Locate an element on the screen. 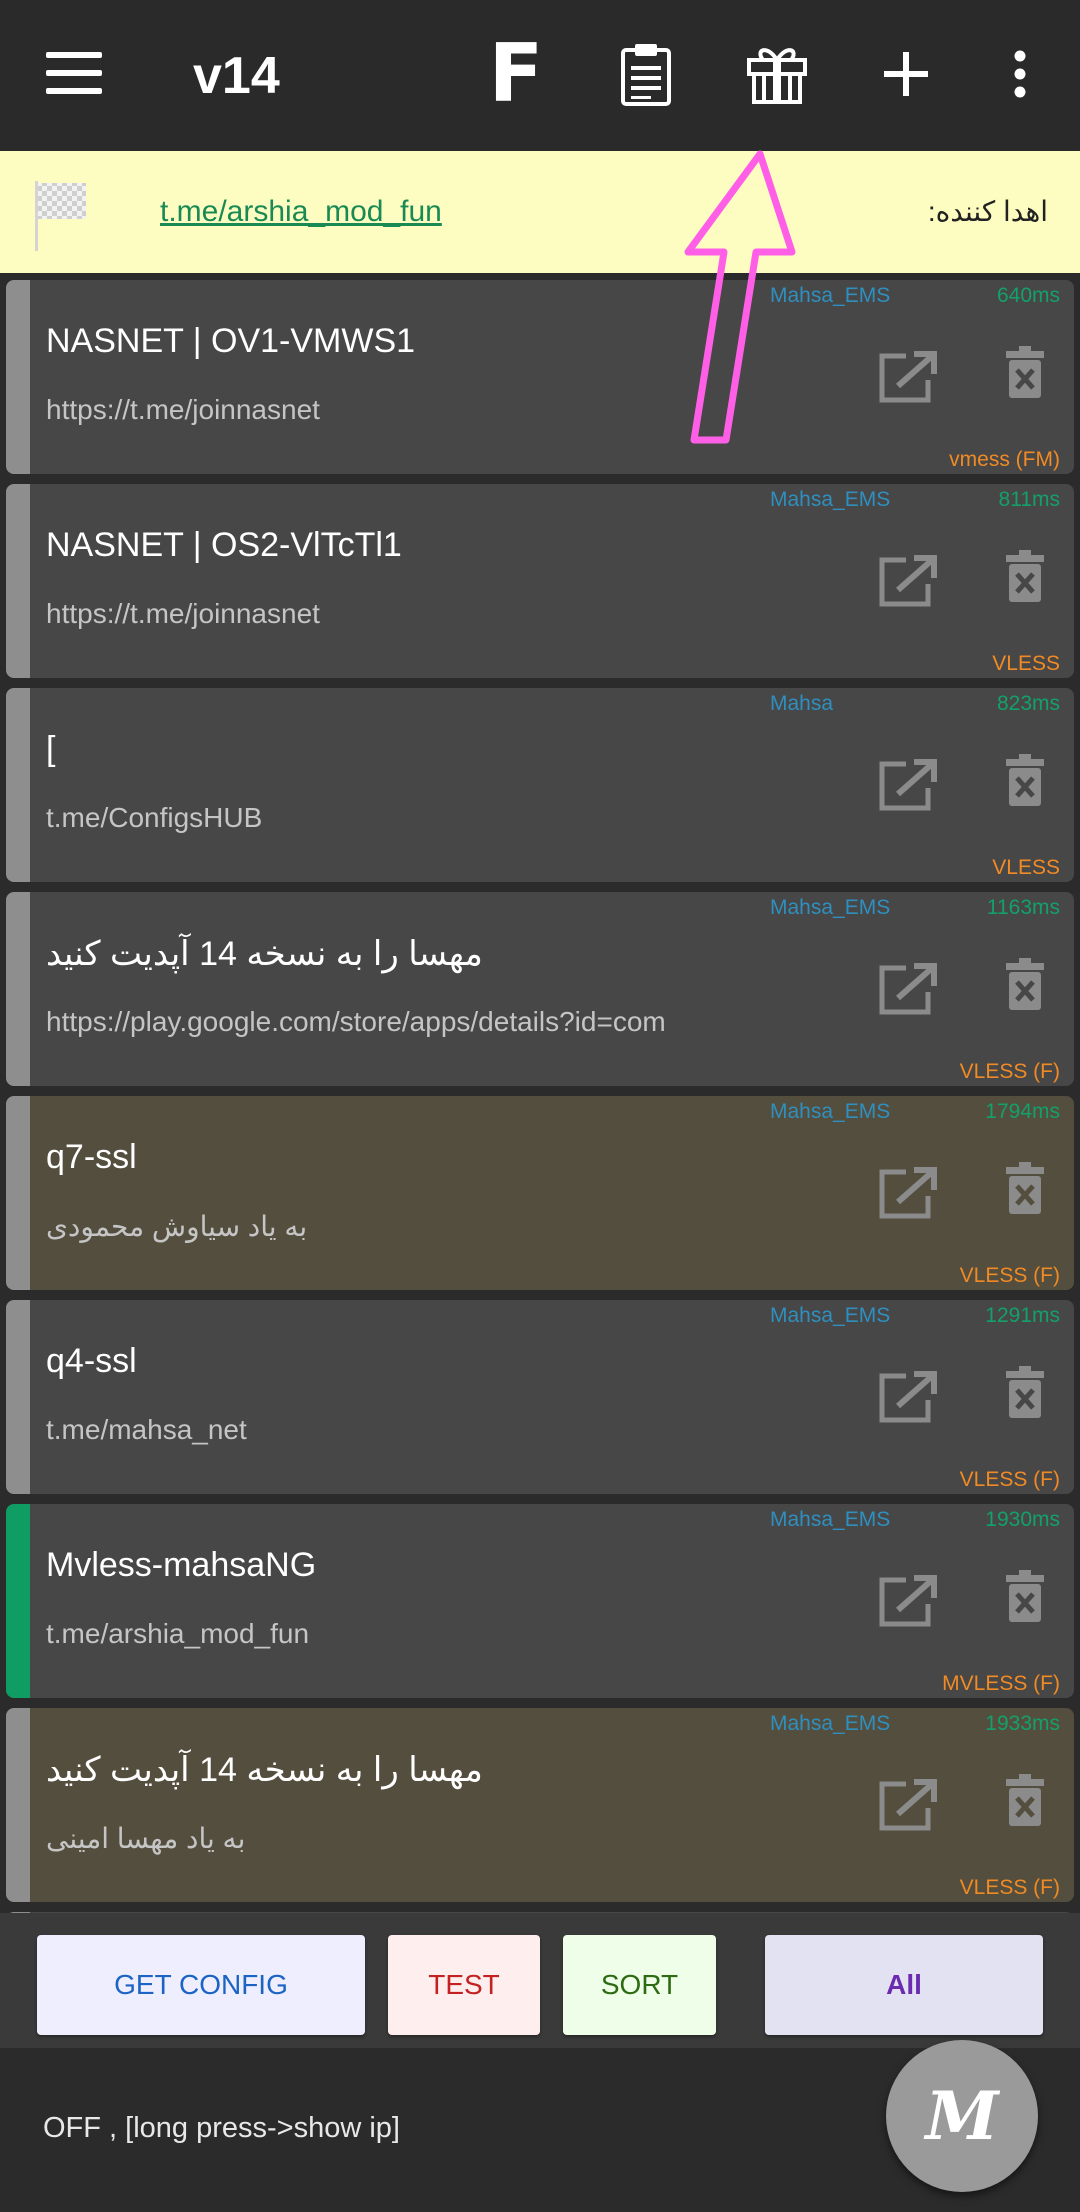 Image resolution: width=1080 pixels, height=2212 pixels. config-card: [ t.me/ConfigsHUB Mahsa 823ms VLESS is located at coordinates (540, 785).